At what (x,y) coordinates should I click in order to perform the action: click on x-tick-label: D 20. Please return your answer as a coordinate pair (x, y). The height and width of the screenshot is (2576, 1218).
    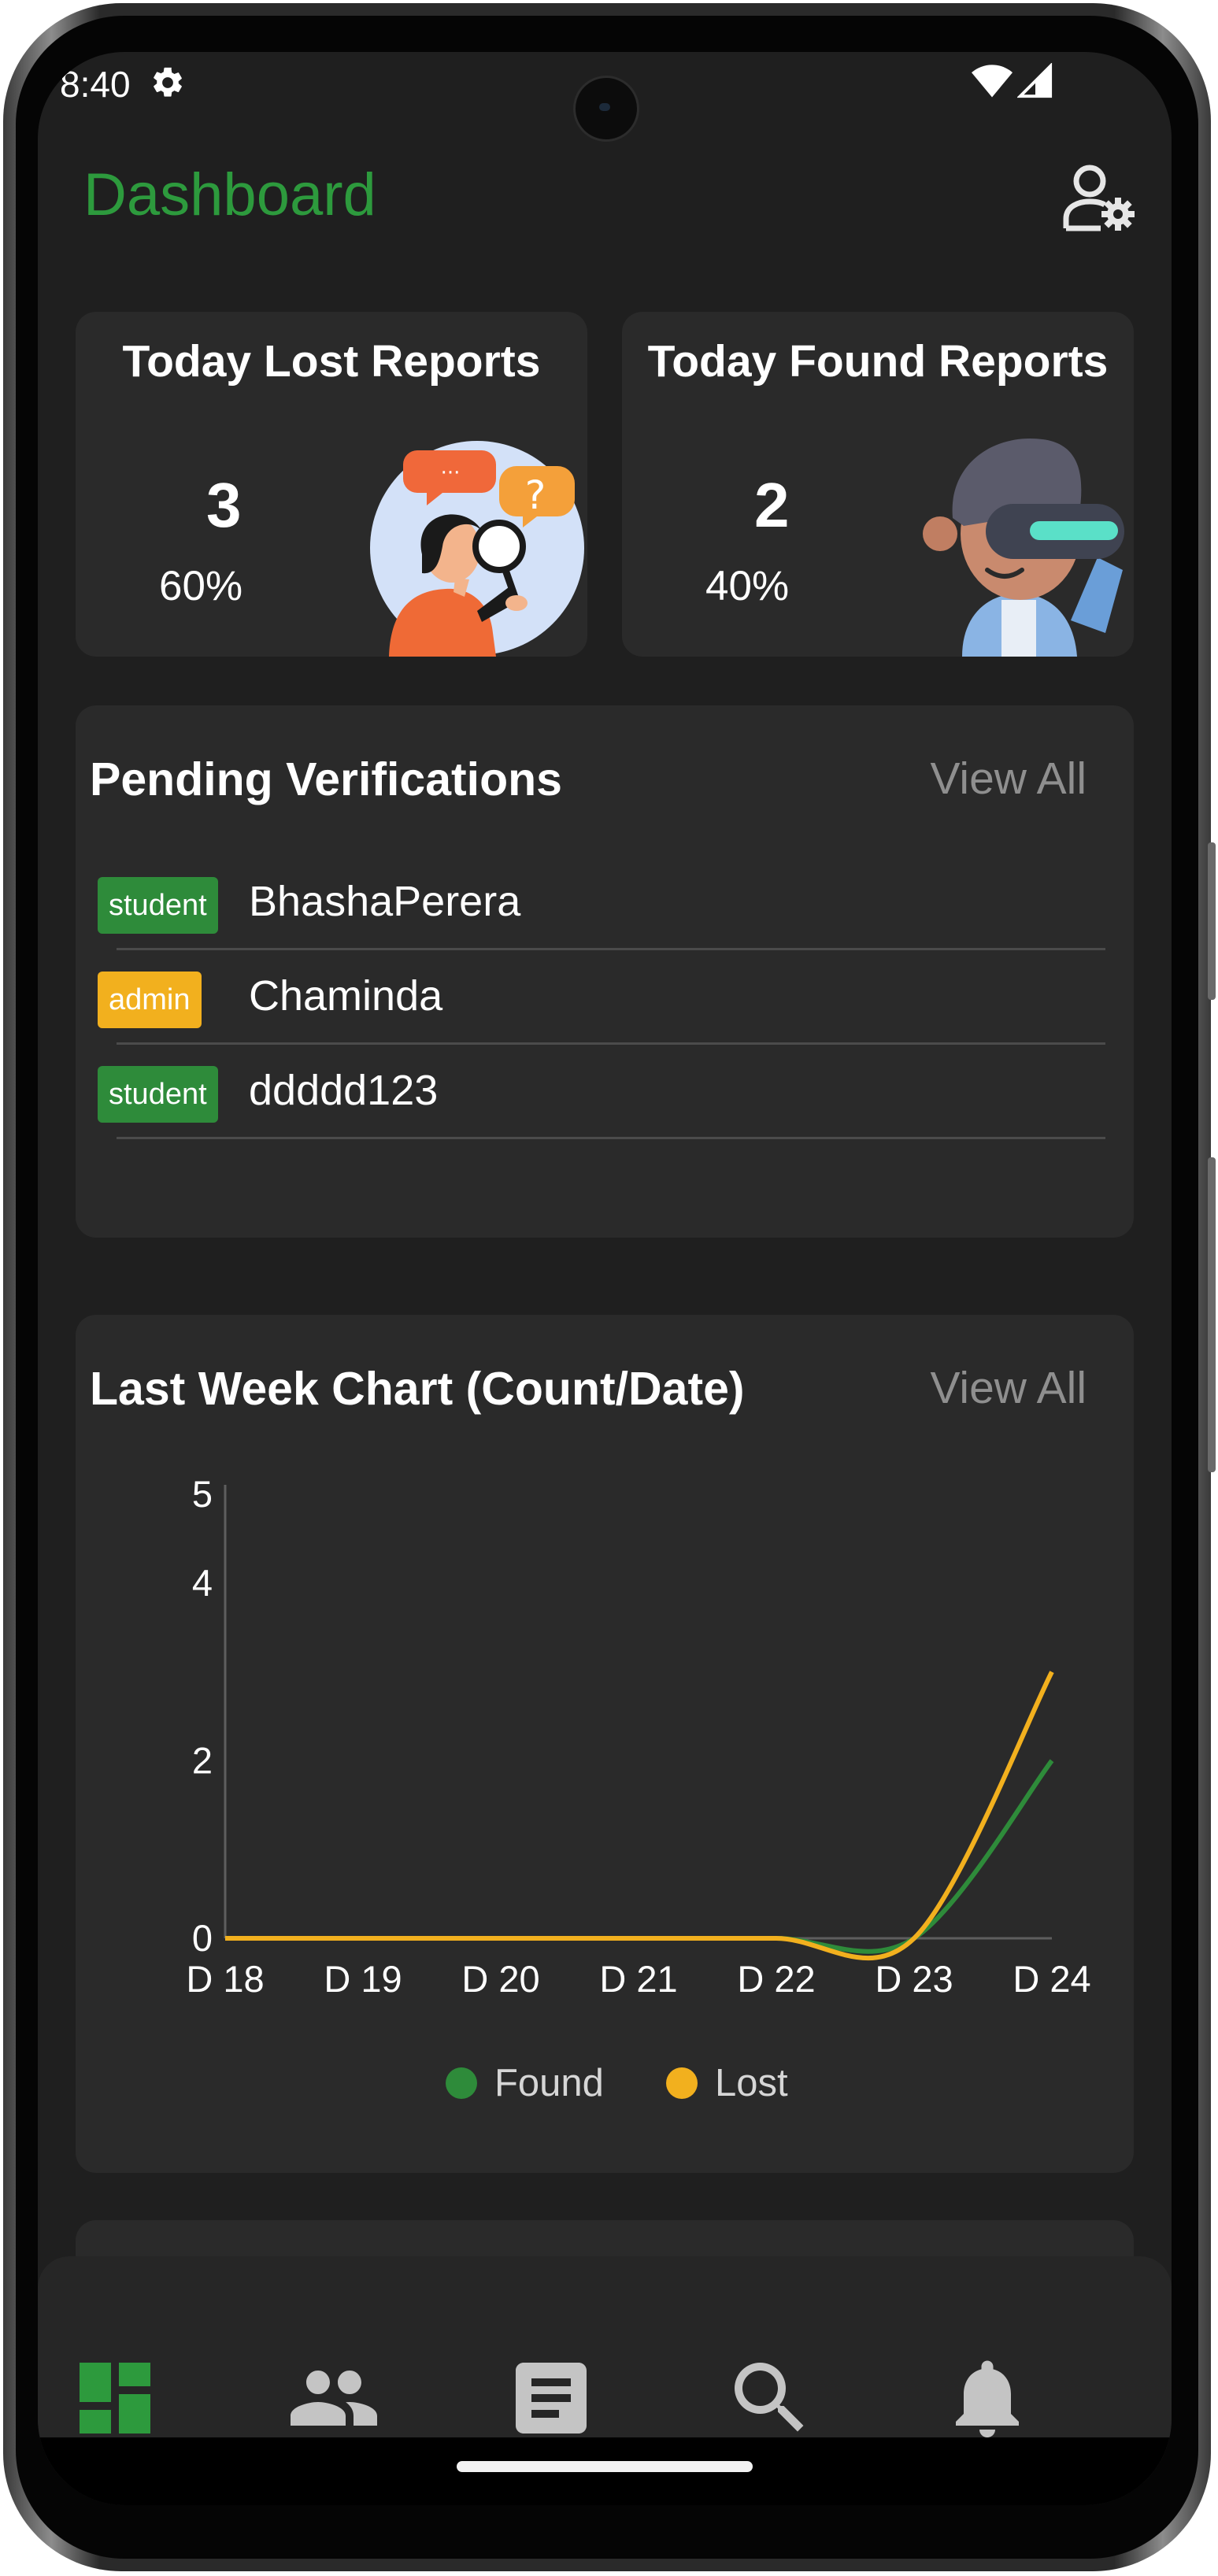
    Looking at the image, I should click on (500, 1979).